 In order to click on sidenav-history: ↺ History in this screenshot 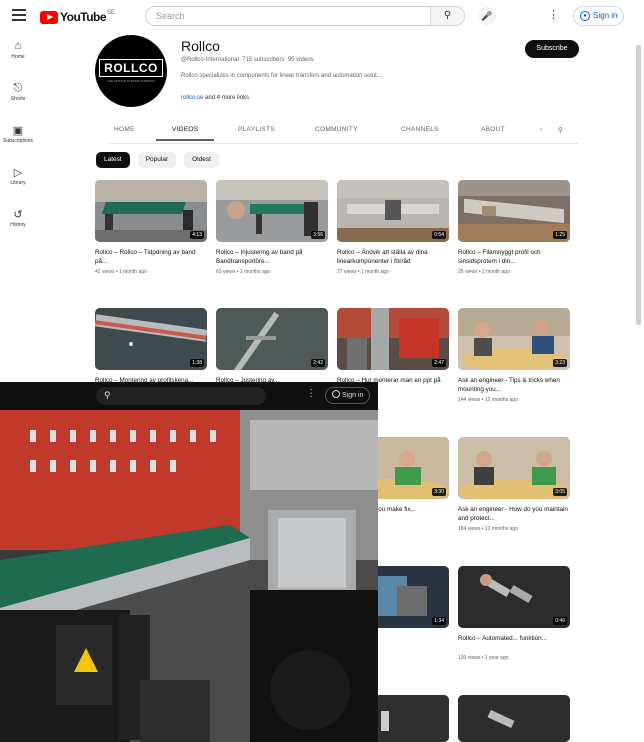, I will do `click(18, 229)`.